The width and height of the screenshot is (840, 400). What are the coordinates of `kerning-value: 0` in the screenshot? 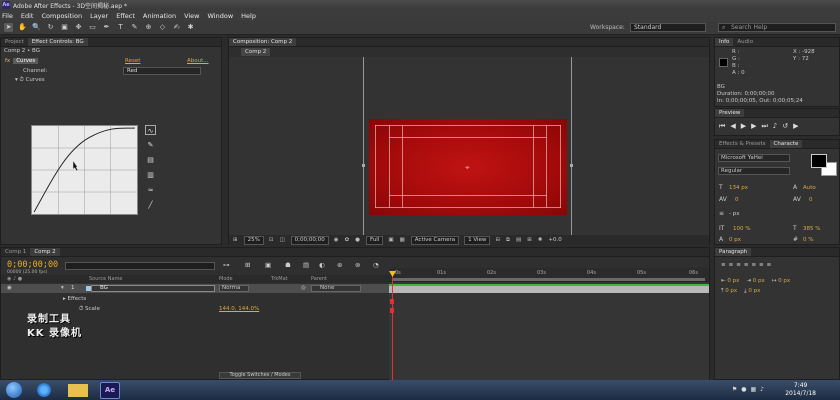 It's located at (737, 200).